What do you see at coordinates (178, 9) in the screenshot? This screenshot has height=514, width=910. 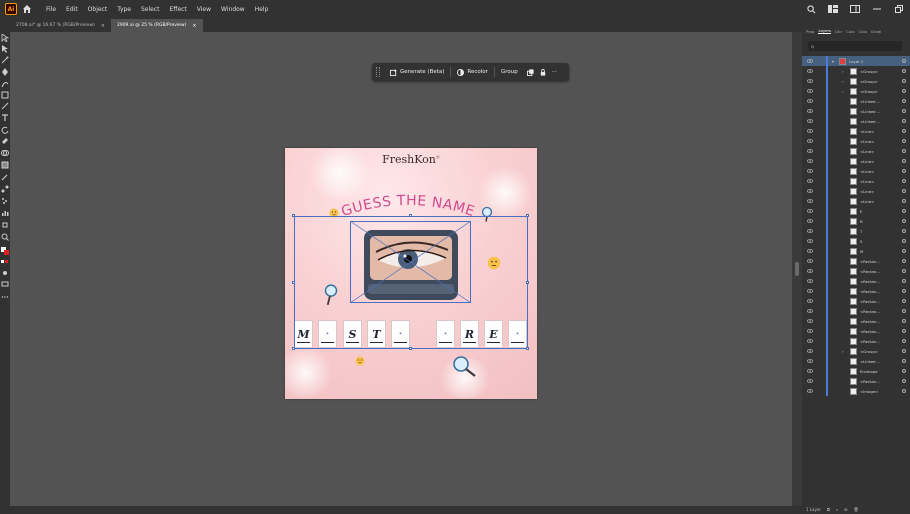 I see `menu-effect: Effect` at bounding box center [178, 9].